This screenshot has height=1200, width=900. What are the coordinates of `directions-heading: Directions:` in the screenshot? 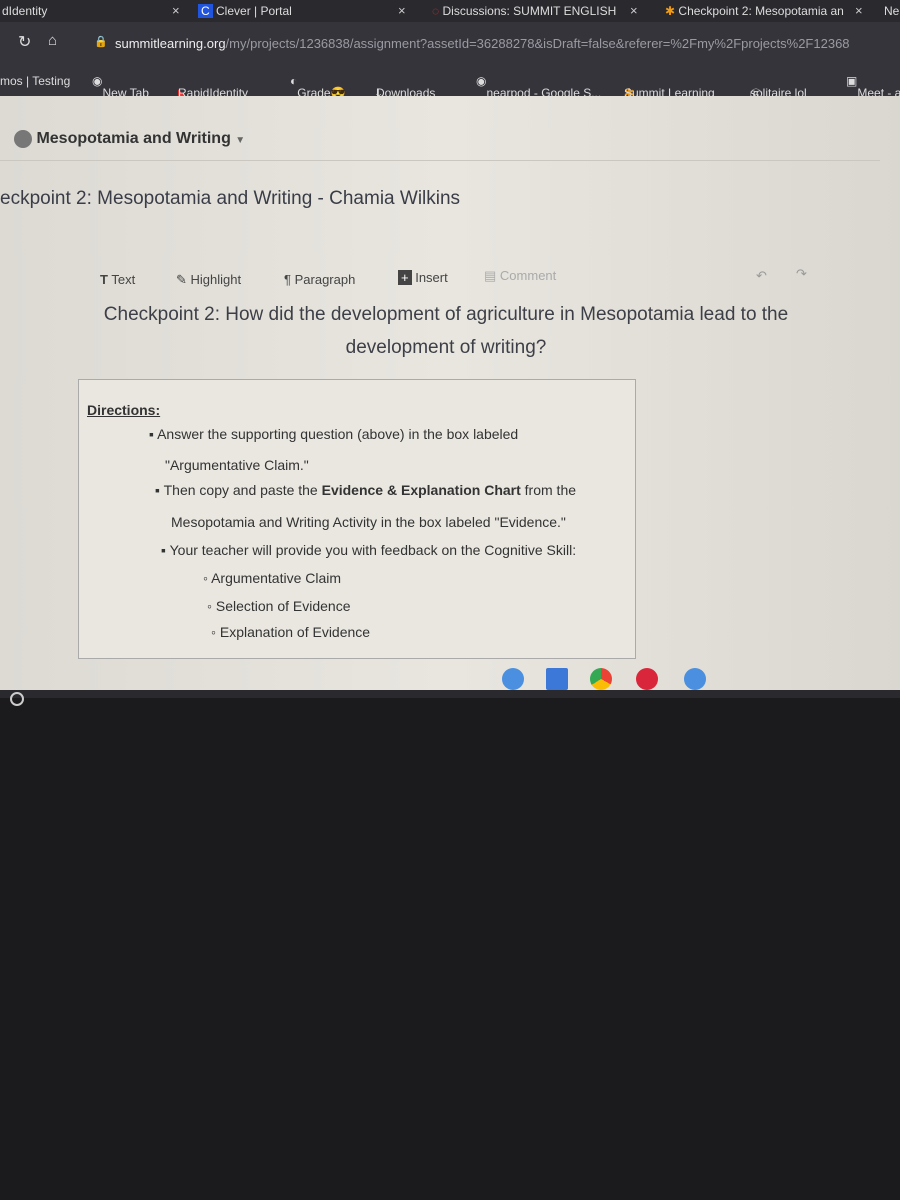 It's located at (124, 410).